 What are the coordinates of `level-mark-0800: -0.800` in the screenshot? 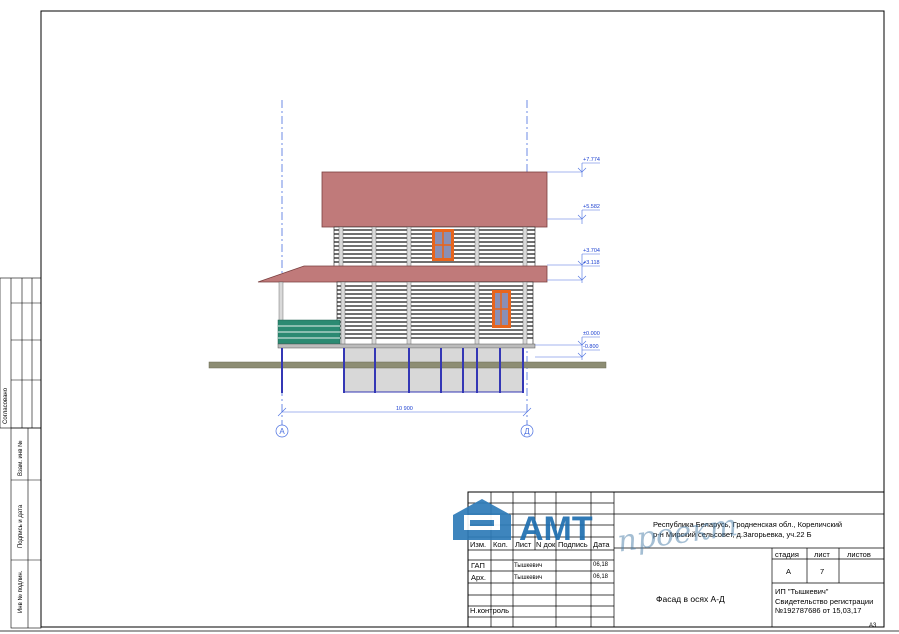 It's located at (591, 347).